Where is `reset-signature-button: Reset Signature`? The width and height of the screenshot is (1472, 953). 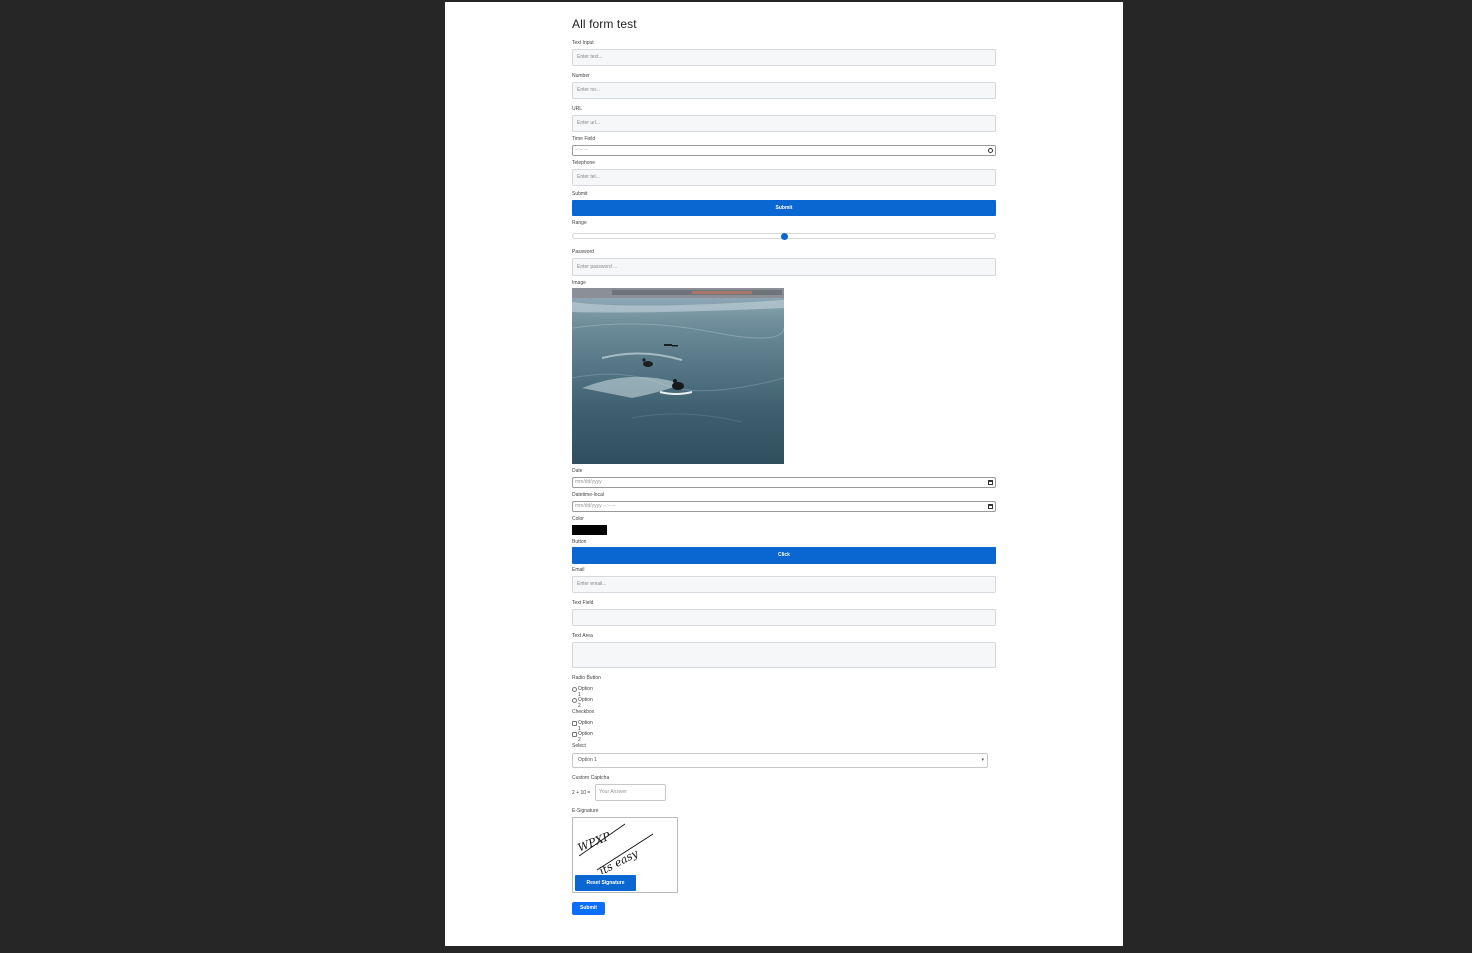
reset-signature-button: Reset Signature is located at coordinates (605, 883).